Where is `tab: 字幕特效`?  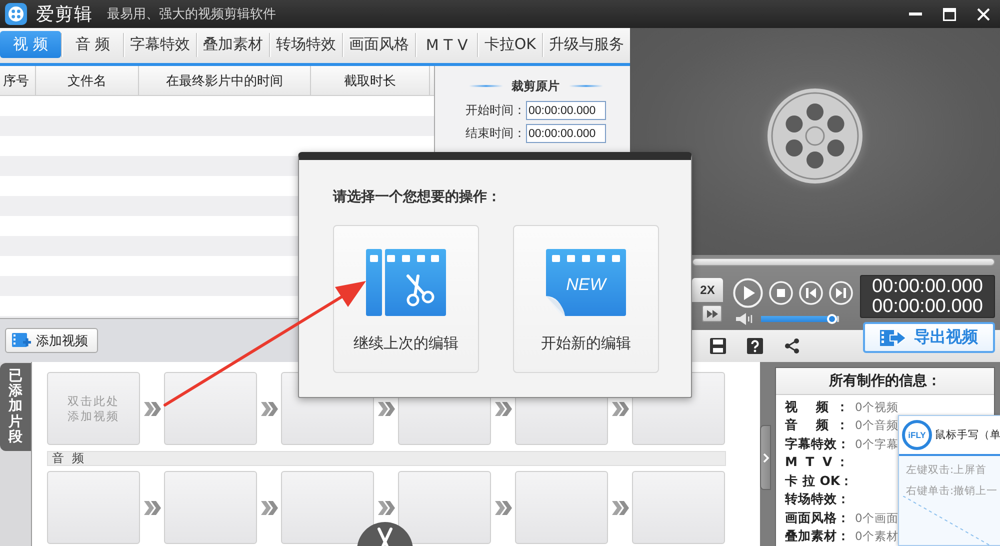 tab: 字幕特效 is located at coordinates (160, 44).